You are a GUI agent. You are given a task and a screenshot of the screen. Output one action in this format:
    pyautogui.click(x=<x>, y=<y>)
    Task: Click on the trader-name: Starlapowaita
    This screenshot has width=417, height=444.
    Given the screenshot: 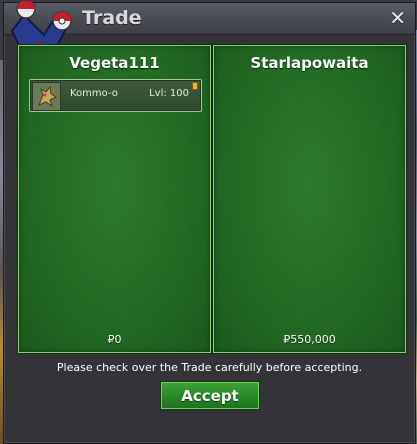 What is the action you would take?
    pyautogui.click(x=309, y=63)
    